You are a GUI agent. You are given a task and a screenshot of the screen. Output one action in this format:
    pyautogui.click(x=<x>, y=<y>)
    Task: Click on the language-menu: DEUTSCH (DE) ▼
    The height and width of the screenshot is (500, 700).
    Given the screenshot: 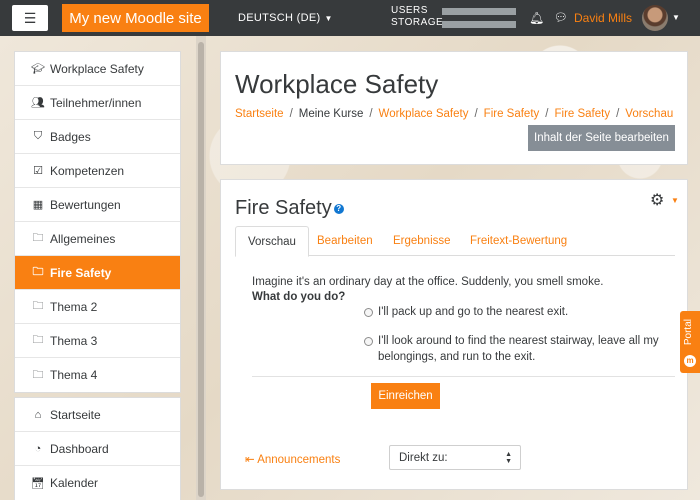 What is the action you would take?
    pyautogui.click(x=285, y=18)
    